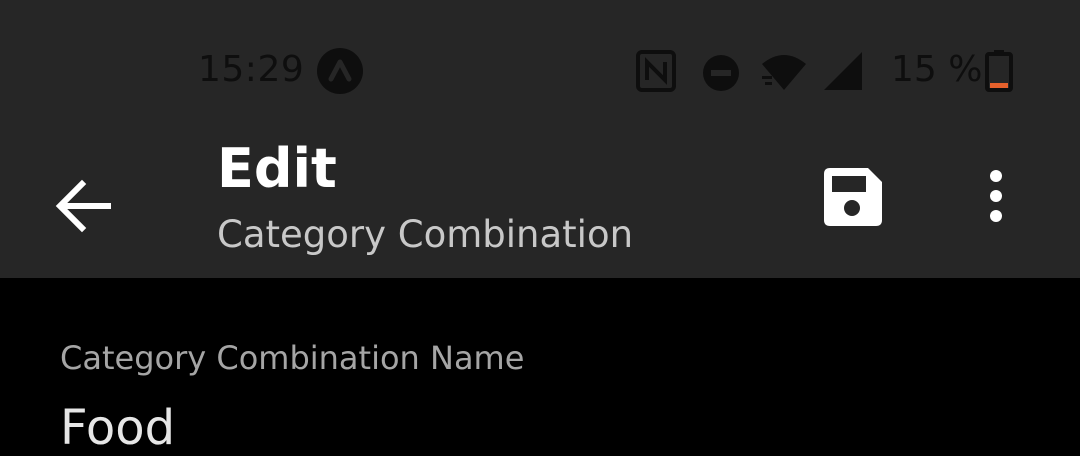 Image resolution: width=1080 pixels, height=456 pixels. Describe the element at coordinates (999, 71) in the screenshot. I see `battery-low-icon` at that location.